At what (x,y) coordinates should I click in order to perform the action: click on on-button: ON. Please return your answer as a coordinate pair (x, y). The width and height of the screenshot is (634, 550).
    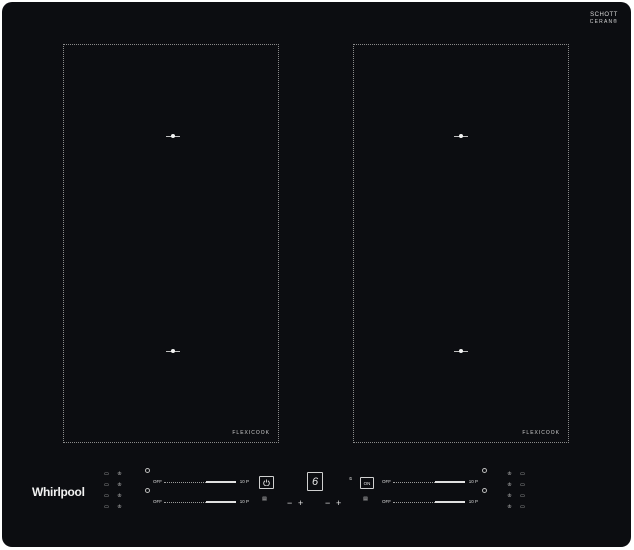
    Looking at the image, I should click on (367, 483).